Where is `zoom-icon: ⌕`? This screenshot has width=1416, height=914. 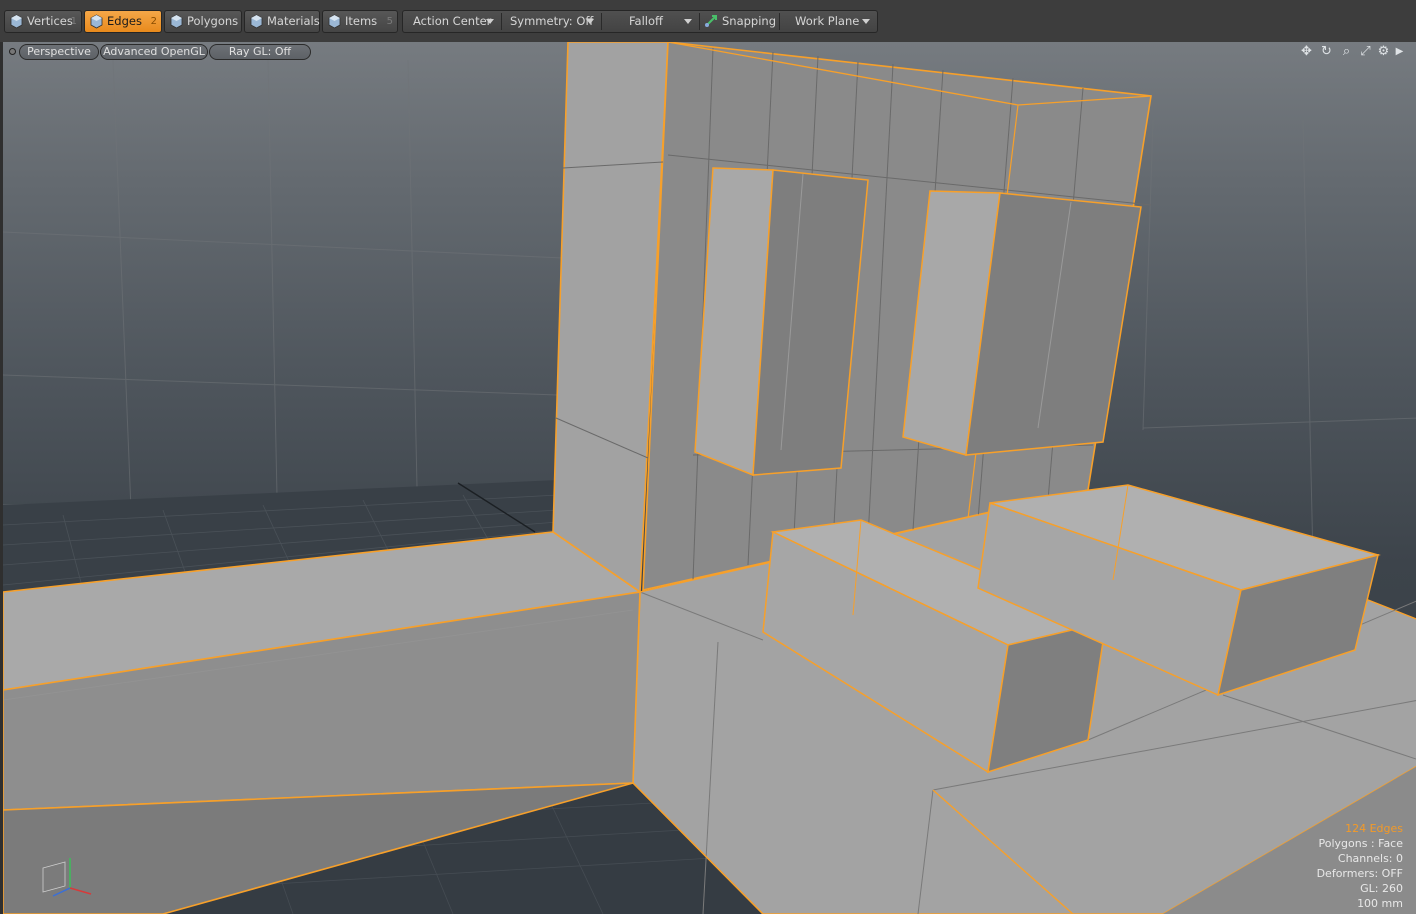
zoom-icon: ⌕ is located at coordinates (1346, 51).